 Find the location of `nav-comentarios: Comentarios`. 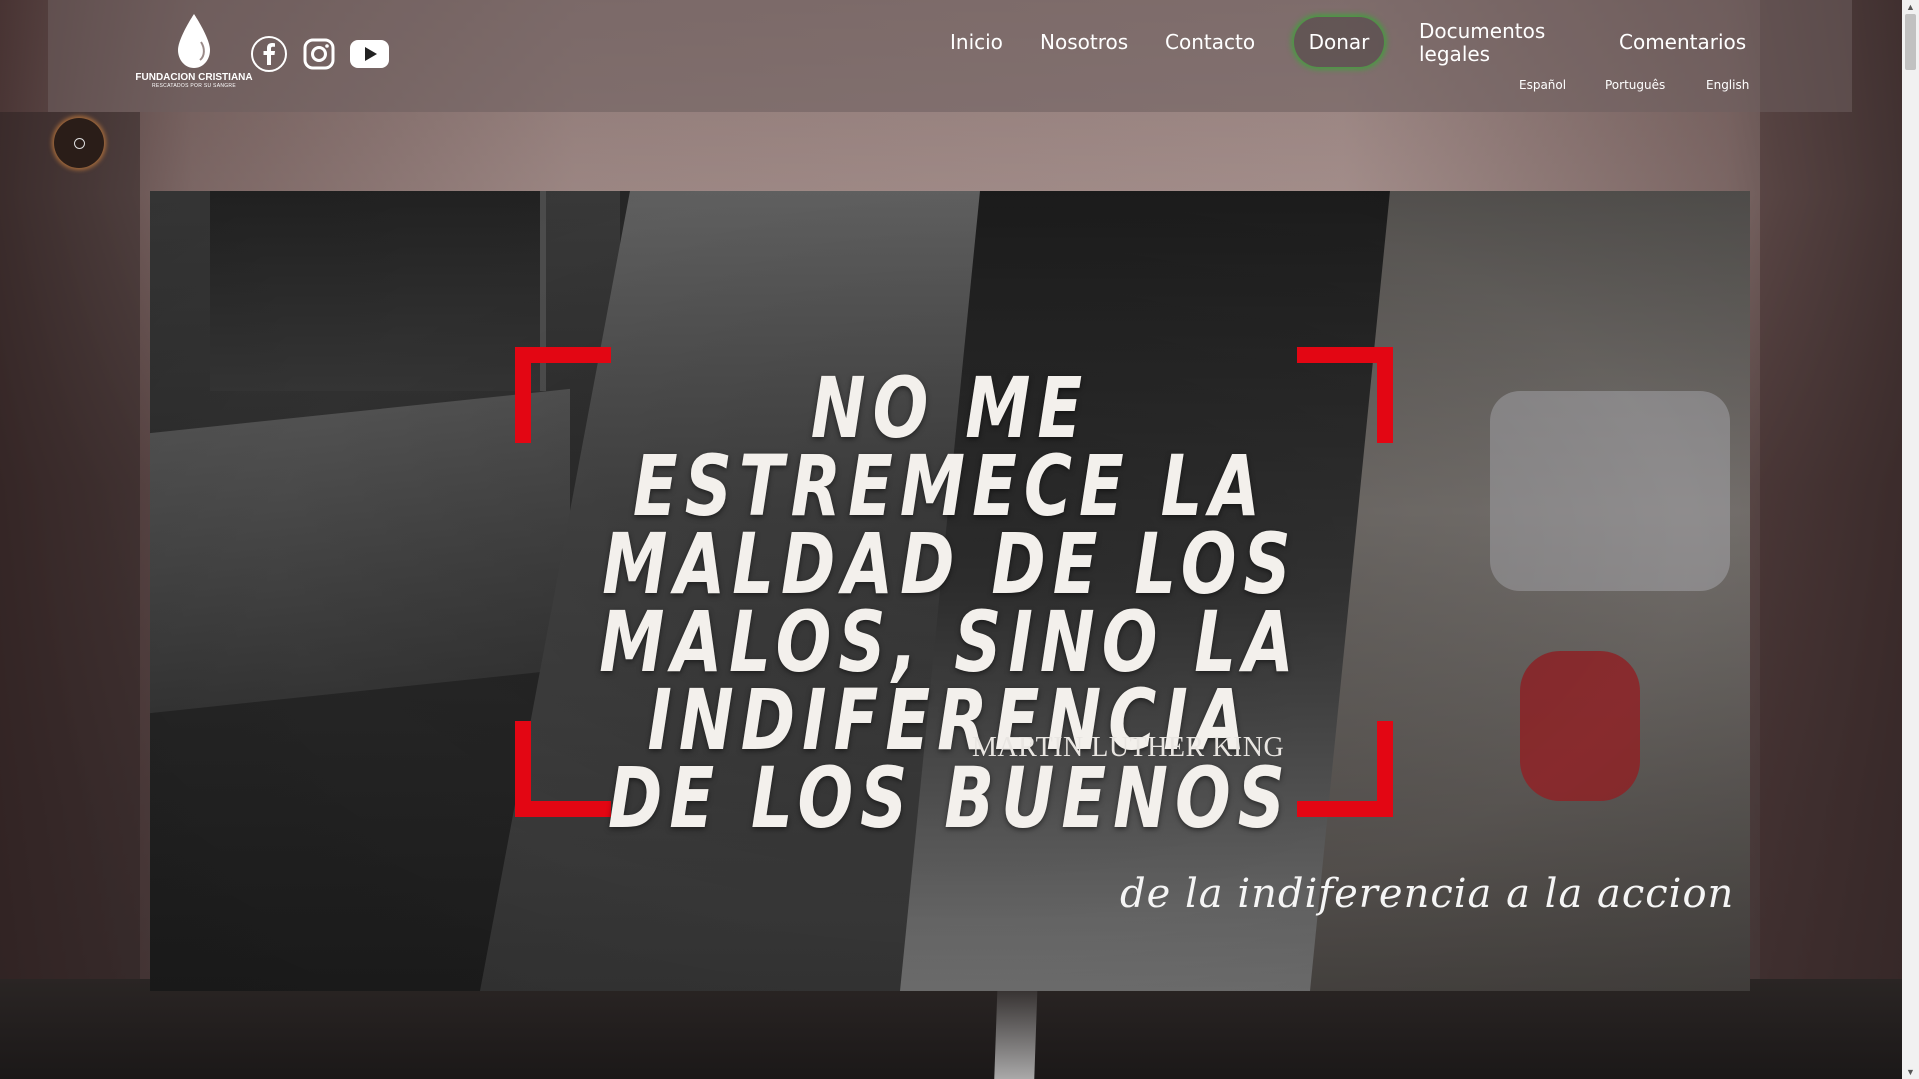

nav-comentarios: Comentarios is located at coordinates (1682, 42).